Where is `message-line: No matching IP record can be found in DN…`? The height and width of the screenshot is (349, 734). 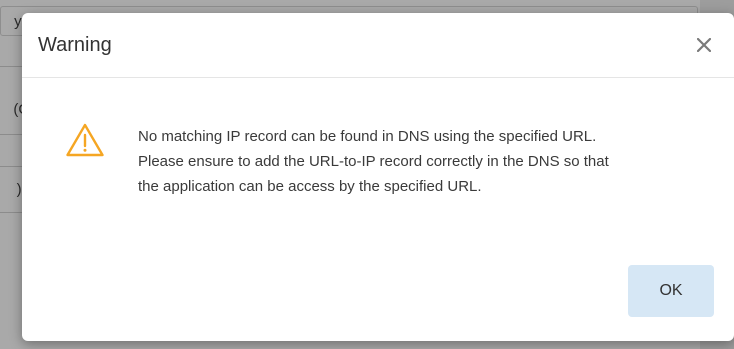
message-line: No matching IP record can be found in DN… is located at coordinates (367, 136).